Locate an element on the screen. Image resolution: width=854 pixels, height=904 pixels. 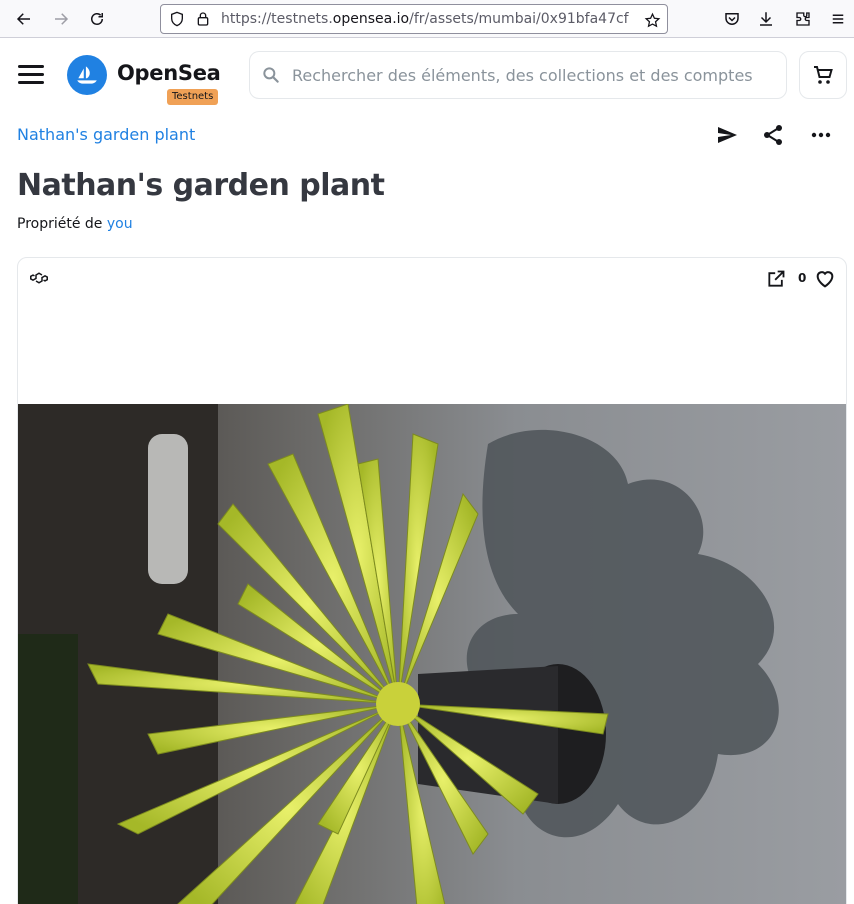
owner-link: you is located at coordinates (120, 224).